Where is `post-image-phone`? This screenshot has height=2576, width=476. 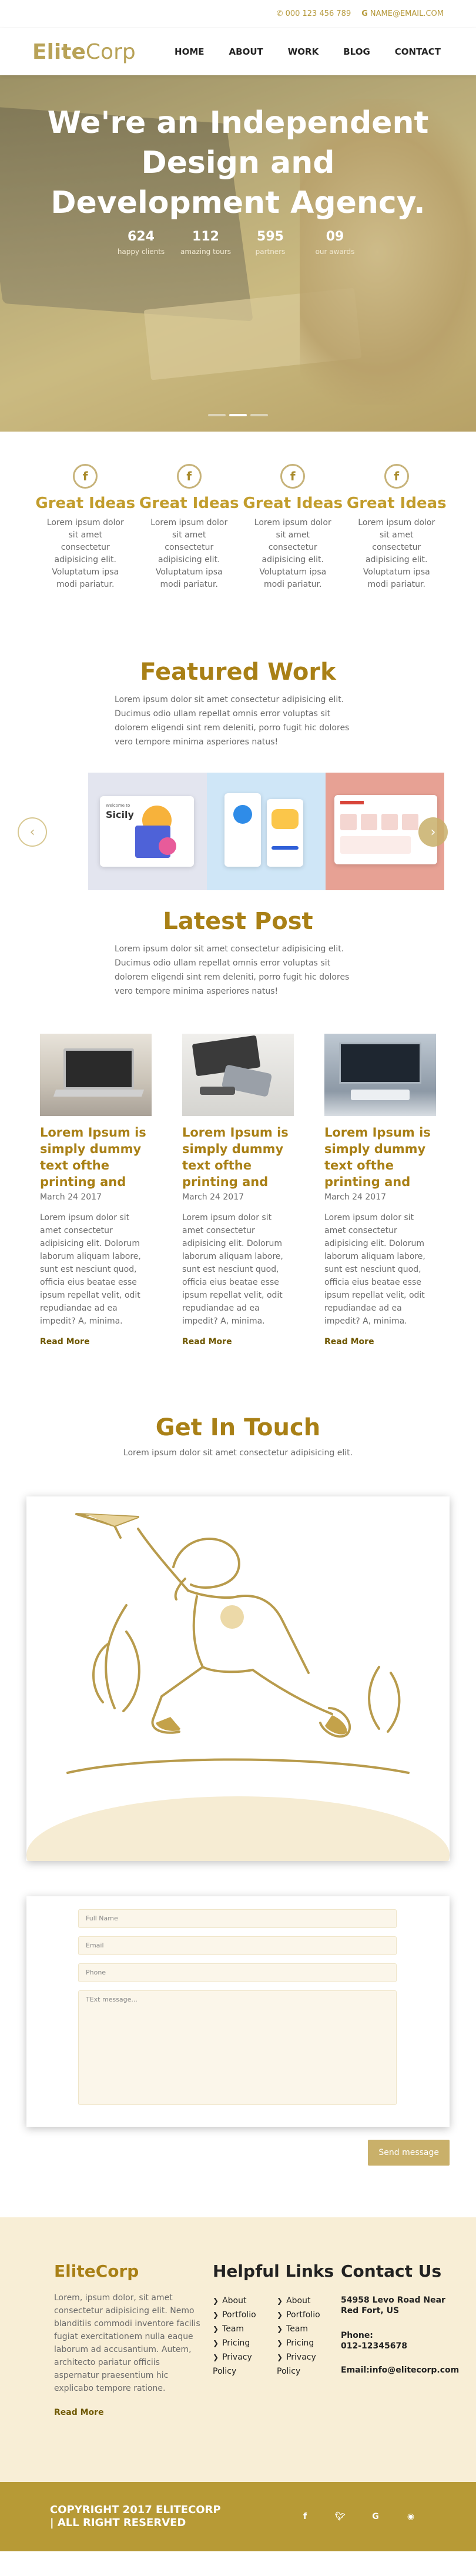 post-image-phone is located at coordinates (238, 1075).